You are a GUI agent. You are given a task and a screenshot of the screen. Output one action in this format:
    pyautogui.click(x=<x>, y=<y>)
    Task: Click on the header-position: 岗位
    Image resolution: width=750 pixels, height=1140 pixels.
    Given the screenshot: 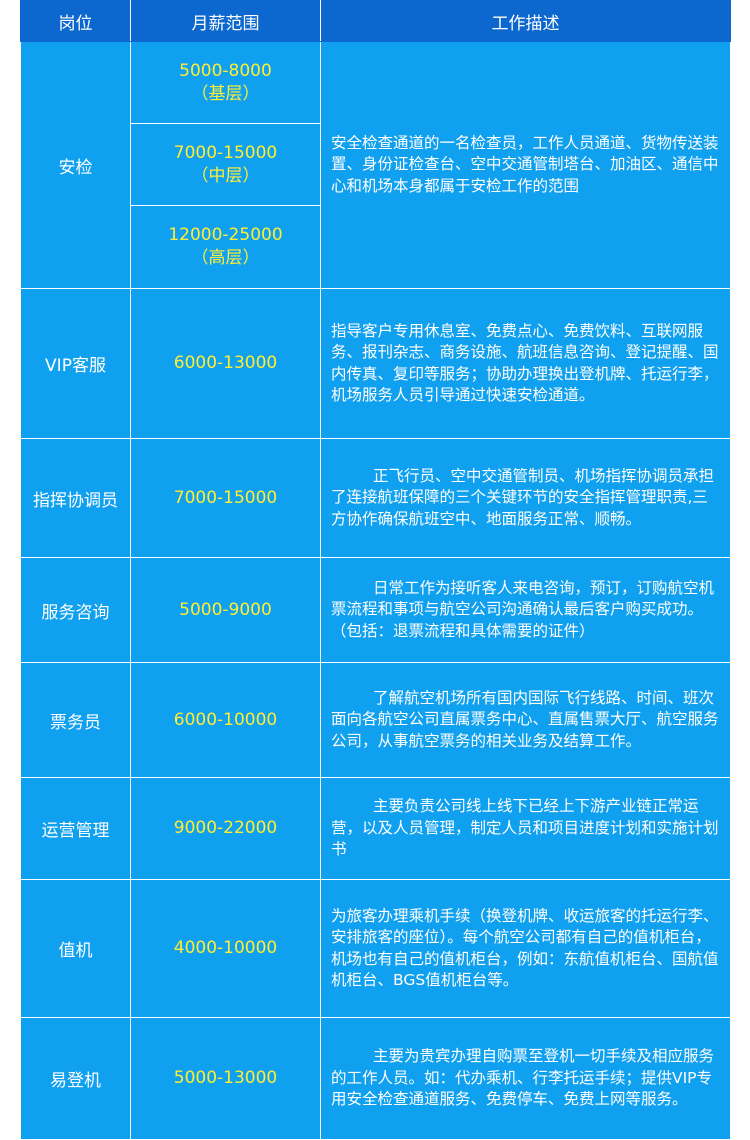 What is the action you would take?
    pyautogui.click(x=75, y=21)
    